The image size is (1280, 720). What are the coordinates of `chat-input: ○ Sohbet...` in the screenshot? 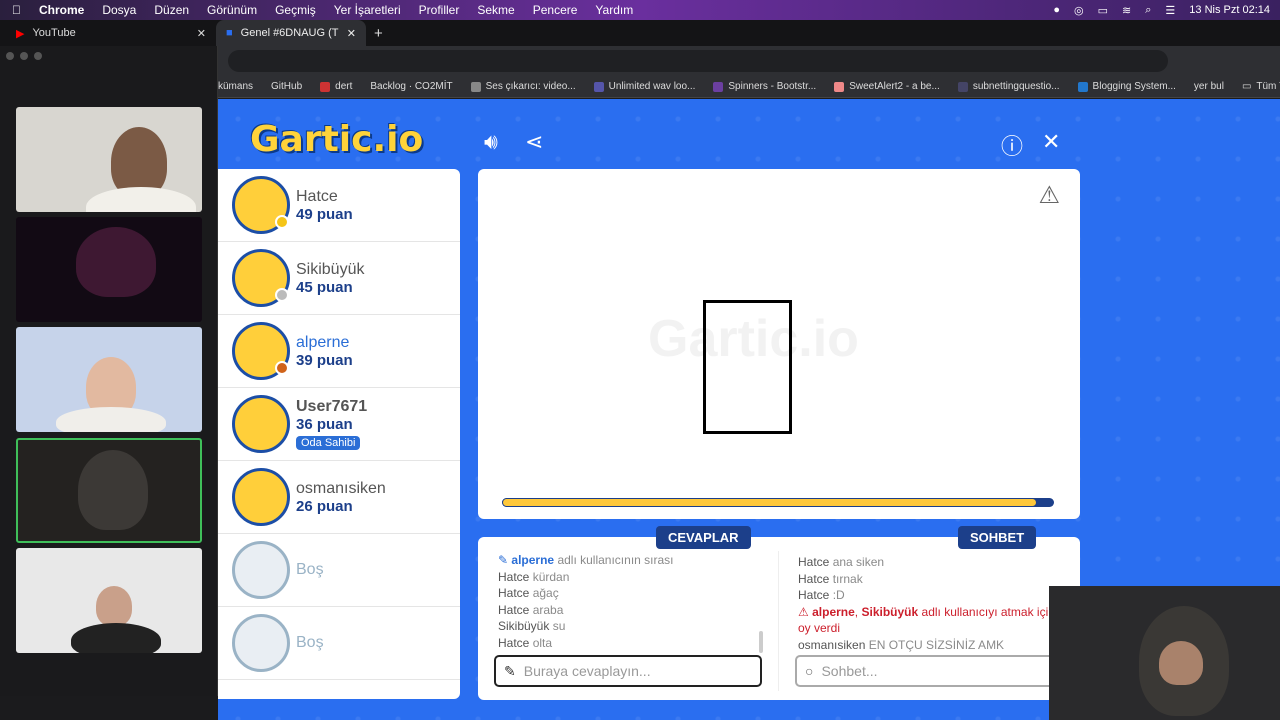 It's located at (930, 671).